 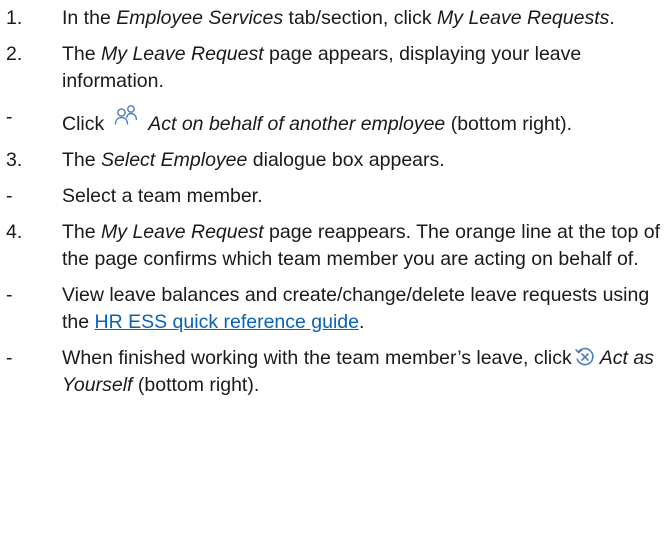 I want to click on ui-term: Act on behalf of another employee, so click(x=297, y=124).